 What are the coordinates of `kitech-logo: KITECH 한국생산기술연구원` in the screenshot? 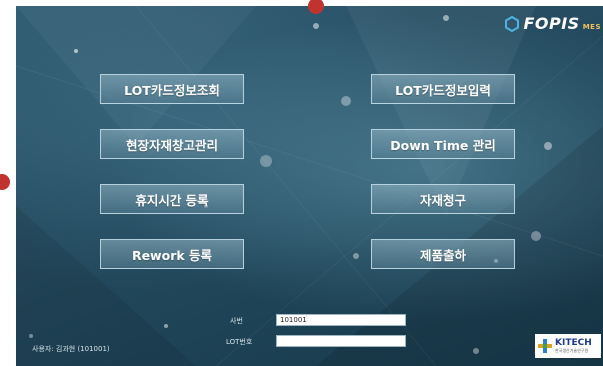 It's located at (568, 346).